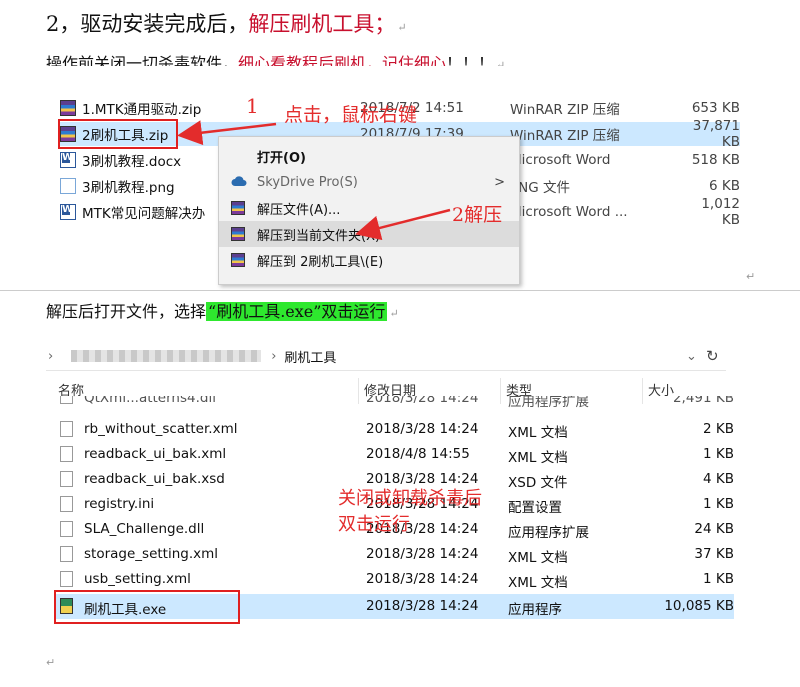 The image size is (800, 687). Describe the element at coordinates (150, 401) in the screenshot. I see `row-name: QtXml...atterns4.dll` at that location.